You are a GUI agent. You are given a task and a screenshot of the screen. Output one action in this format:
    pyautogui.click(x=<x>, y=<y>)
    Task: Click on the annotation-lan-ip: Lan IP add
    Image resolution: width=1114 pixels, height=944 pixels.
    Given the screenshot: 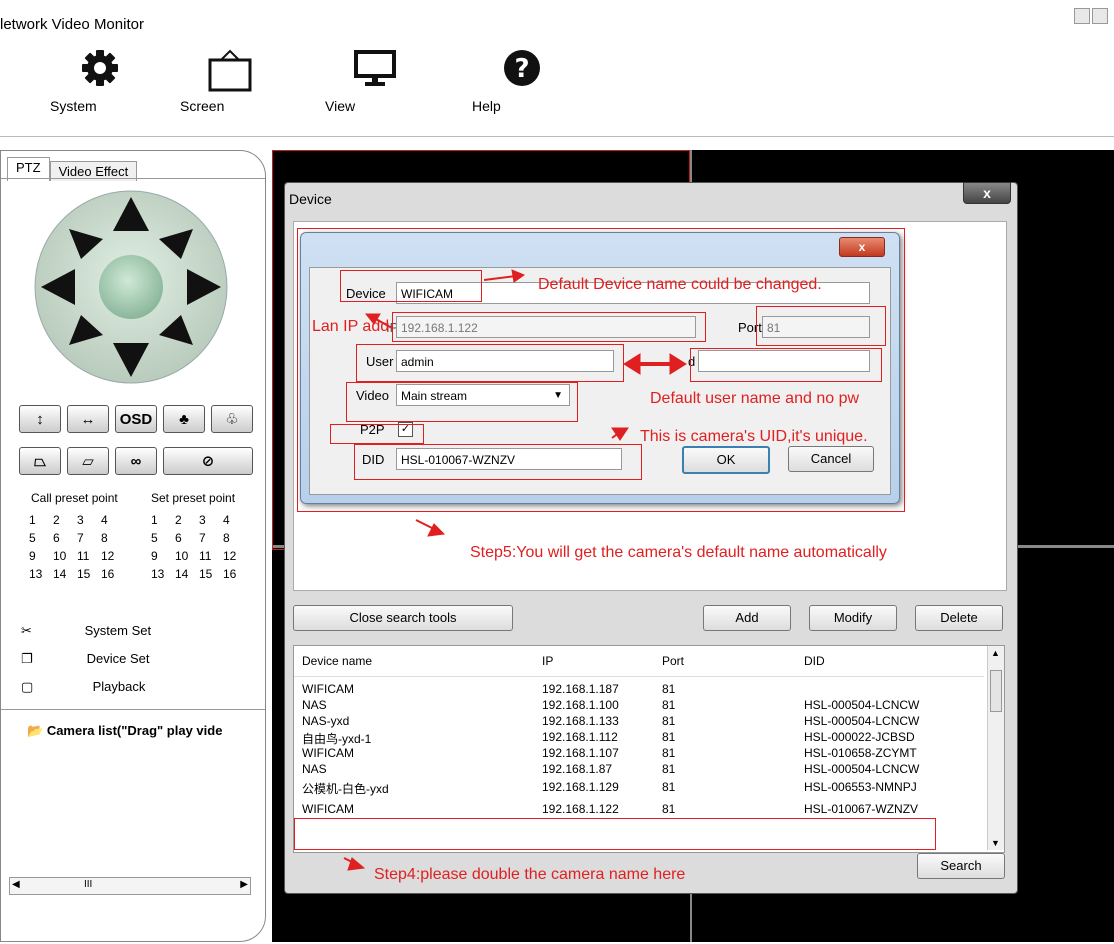 What is the action you would take?
    pyautogui.click(x=351, y=326)
    